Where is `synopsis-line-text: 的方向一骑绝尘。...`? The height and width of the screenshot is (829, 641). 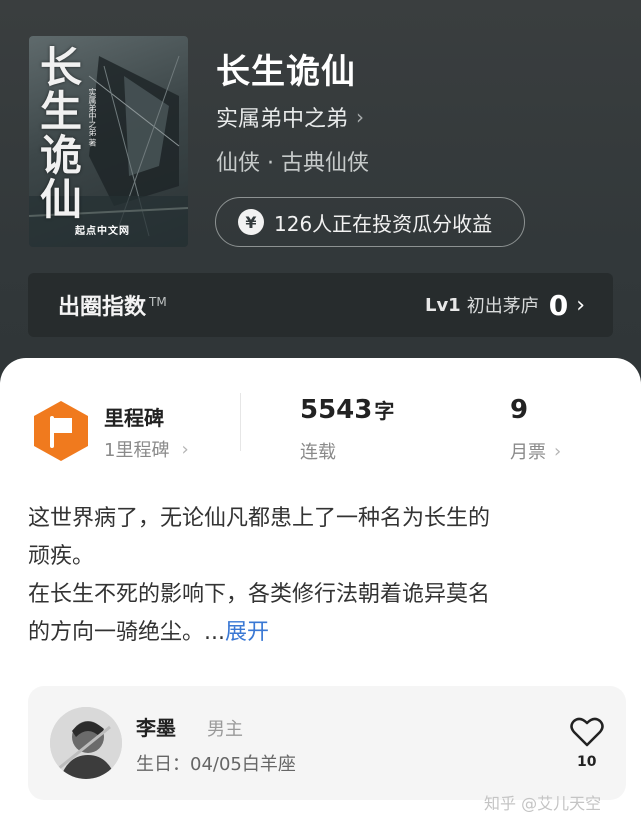
synopsis-line-text: 的方向一骑绝尘。... is located at coordinates (126, 632).